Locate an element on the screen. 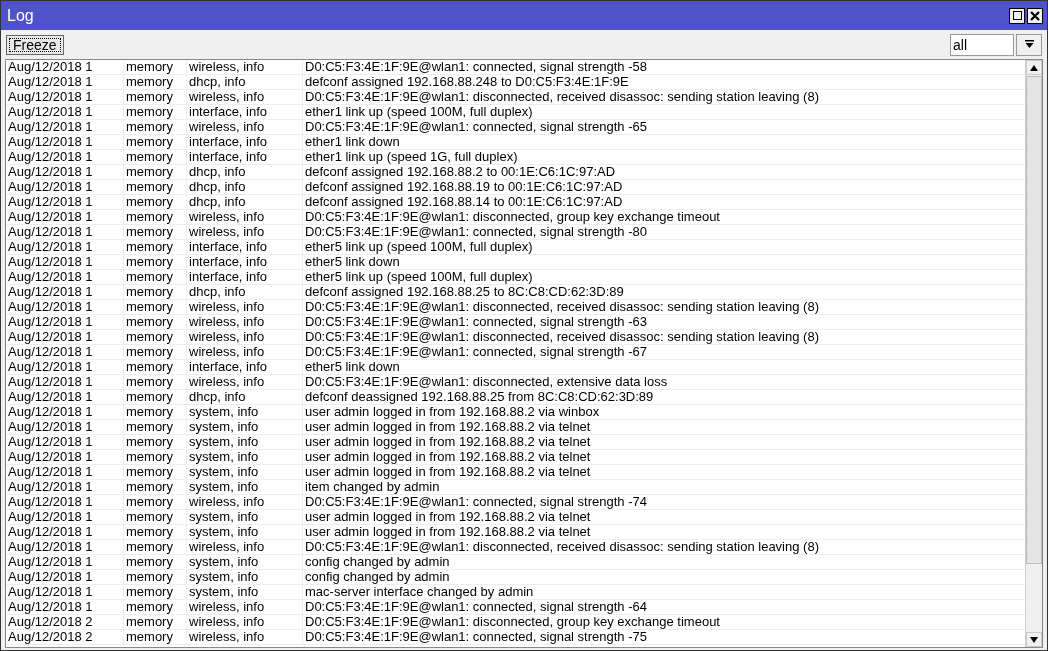  message-cell-text: ether1 link up (speed 100M, full duplex) is located at coordinates (419, 112).